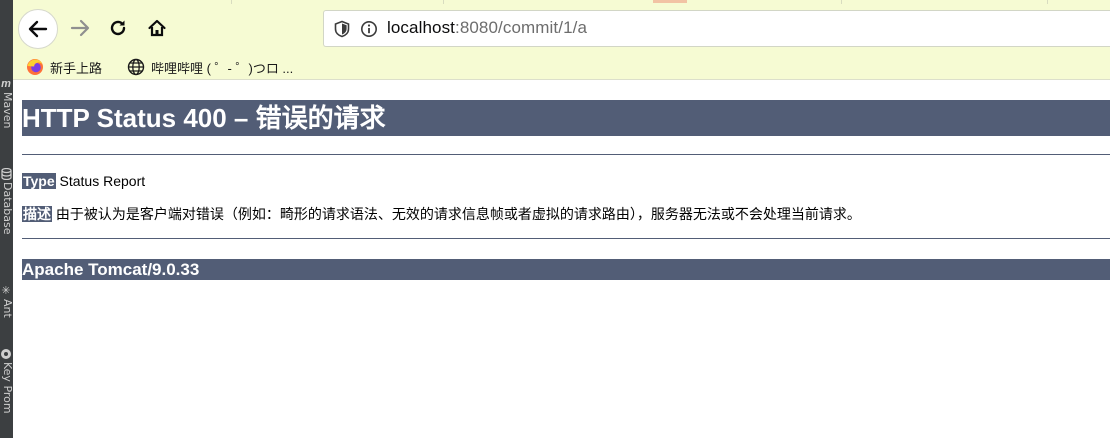 The height and width of the screenshot is (438, 1110). Describe the element at coordinates (521, 27) in the screenshot. I see `url-path: :8080/commit/1/a` at that location.